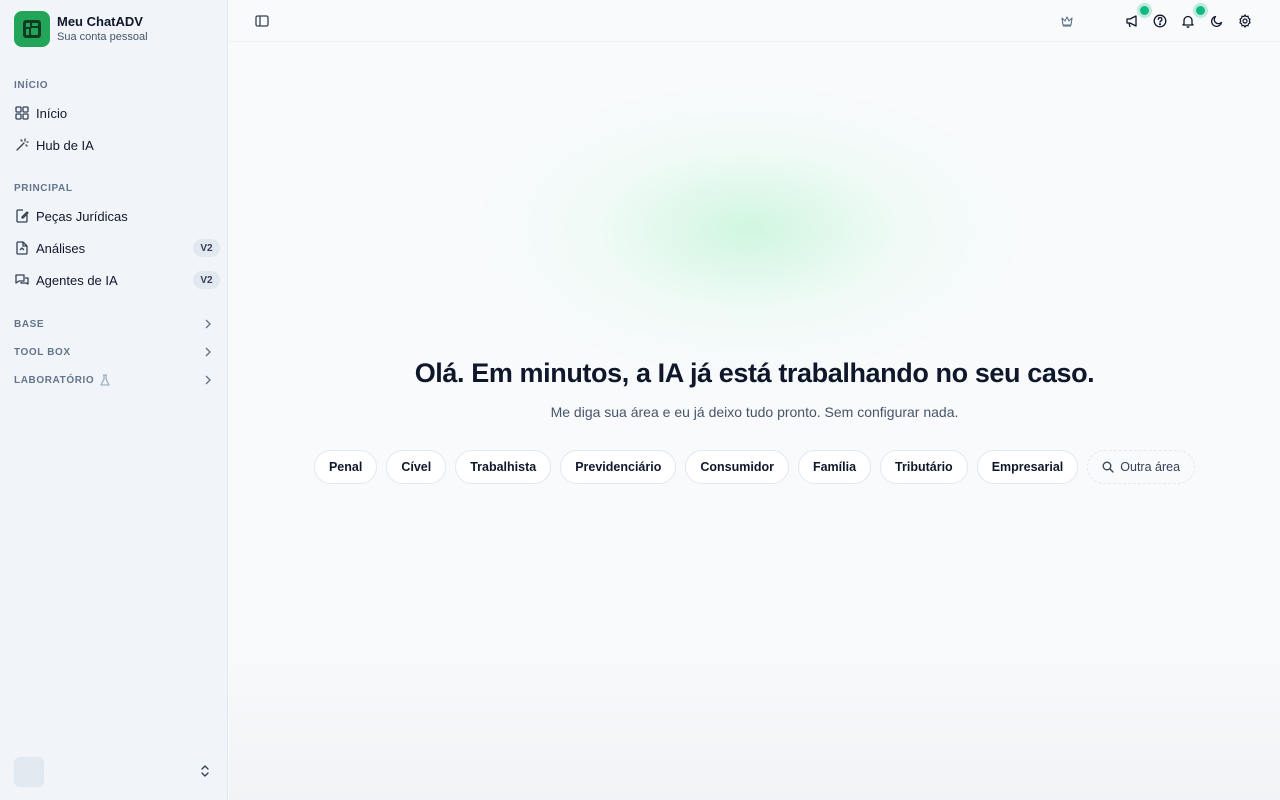 Image resolution: width=1280 pixels, height=800 pixels. I want to click on notifications-button, so click(1188, 21).